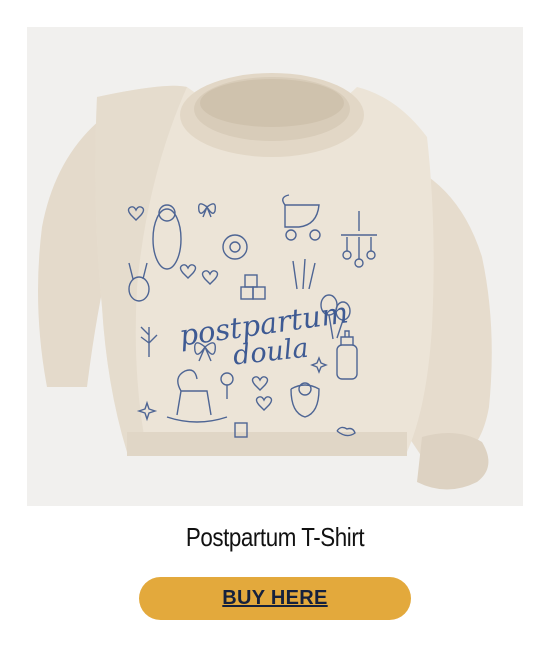 Image resolution: width=550 pixels, height=660 pixels. I want to click on buy-here-label: BUY HERE, so click(275, 598).